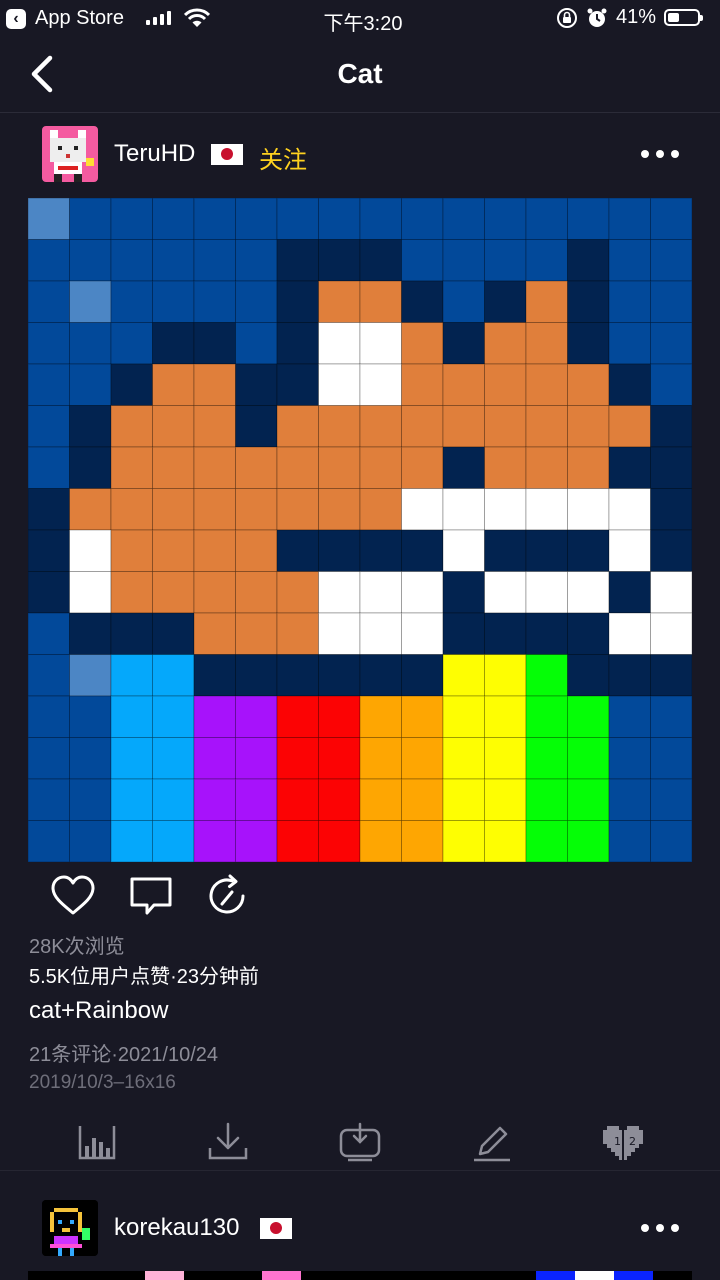  Describe the element at coordinates (360, 1142) in the screenshot. I see `tv-download-icon` at that location.